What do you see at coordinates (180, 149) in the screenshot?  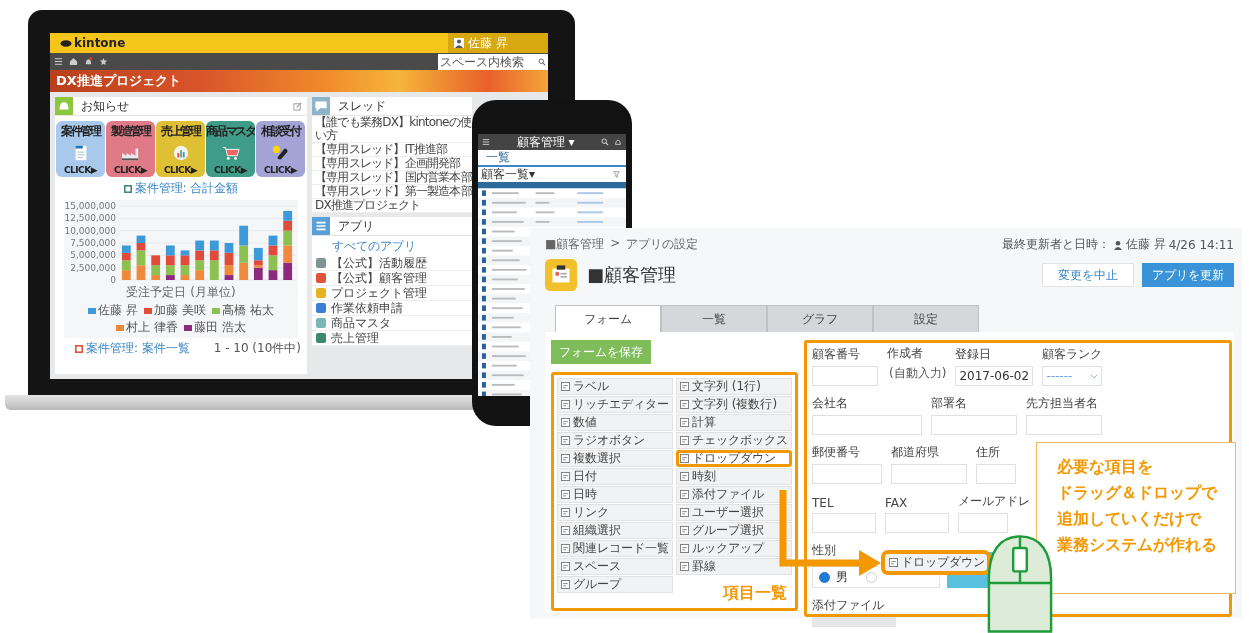 I see `app-tile: 売上管理 CLICK▶` at bounding box center [180, 149].